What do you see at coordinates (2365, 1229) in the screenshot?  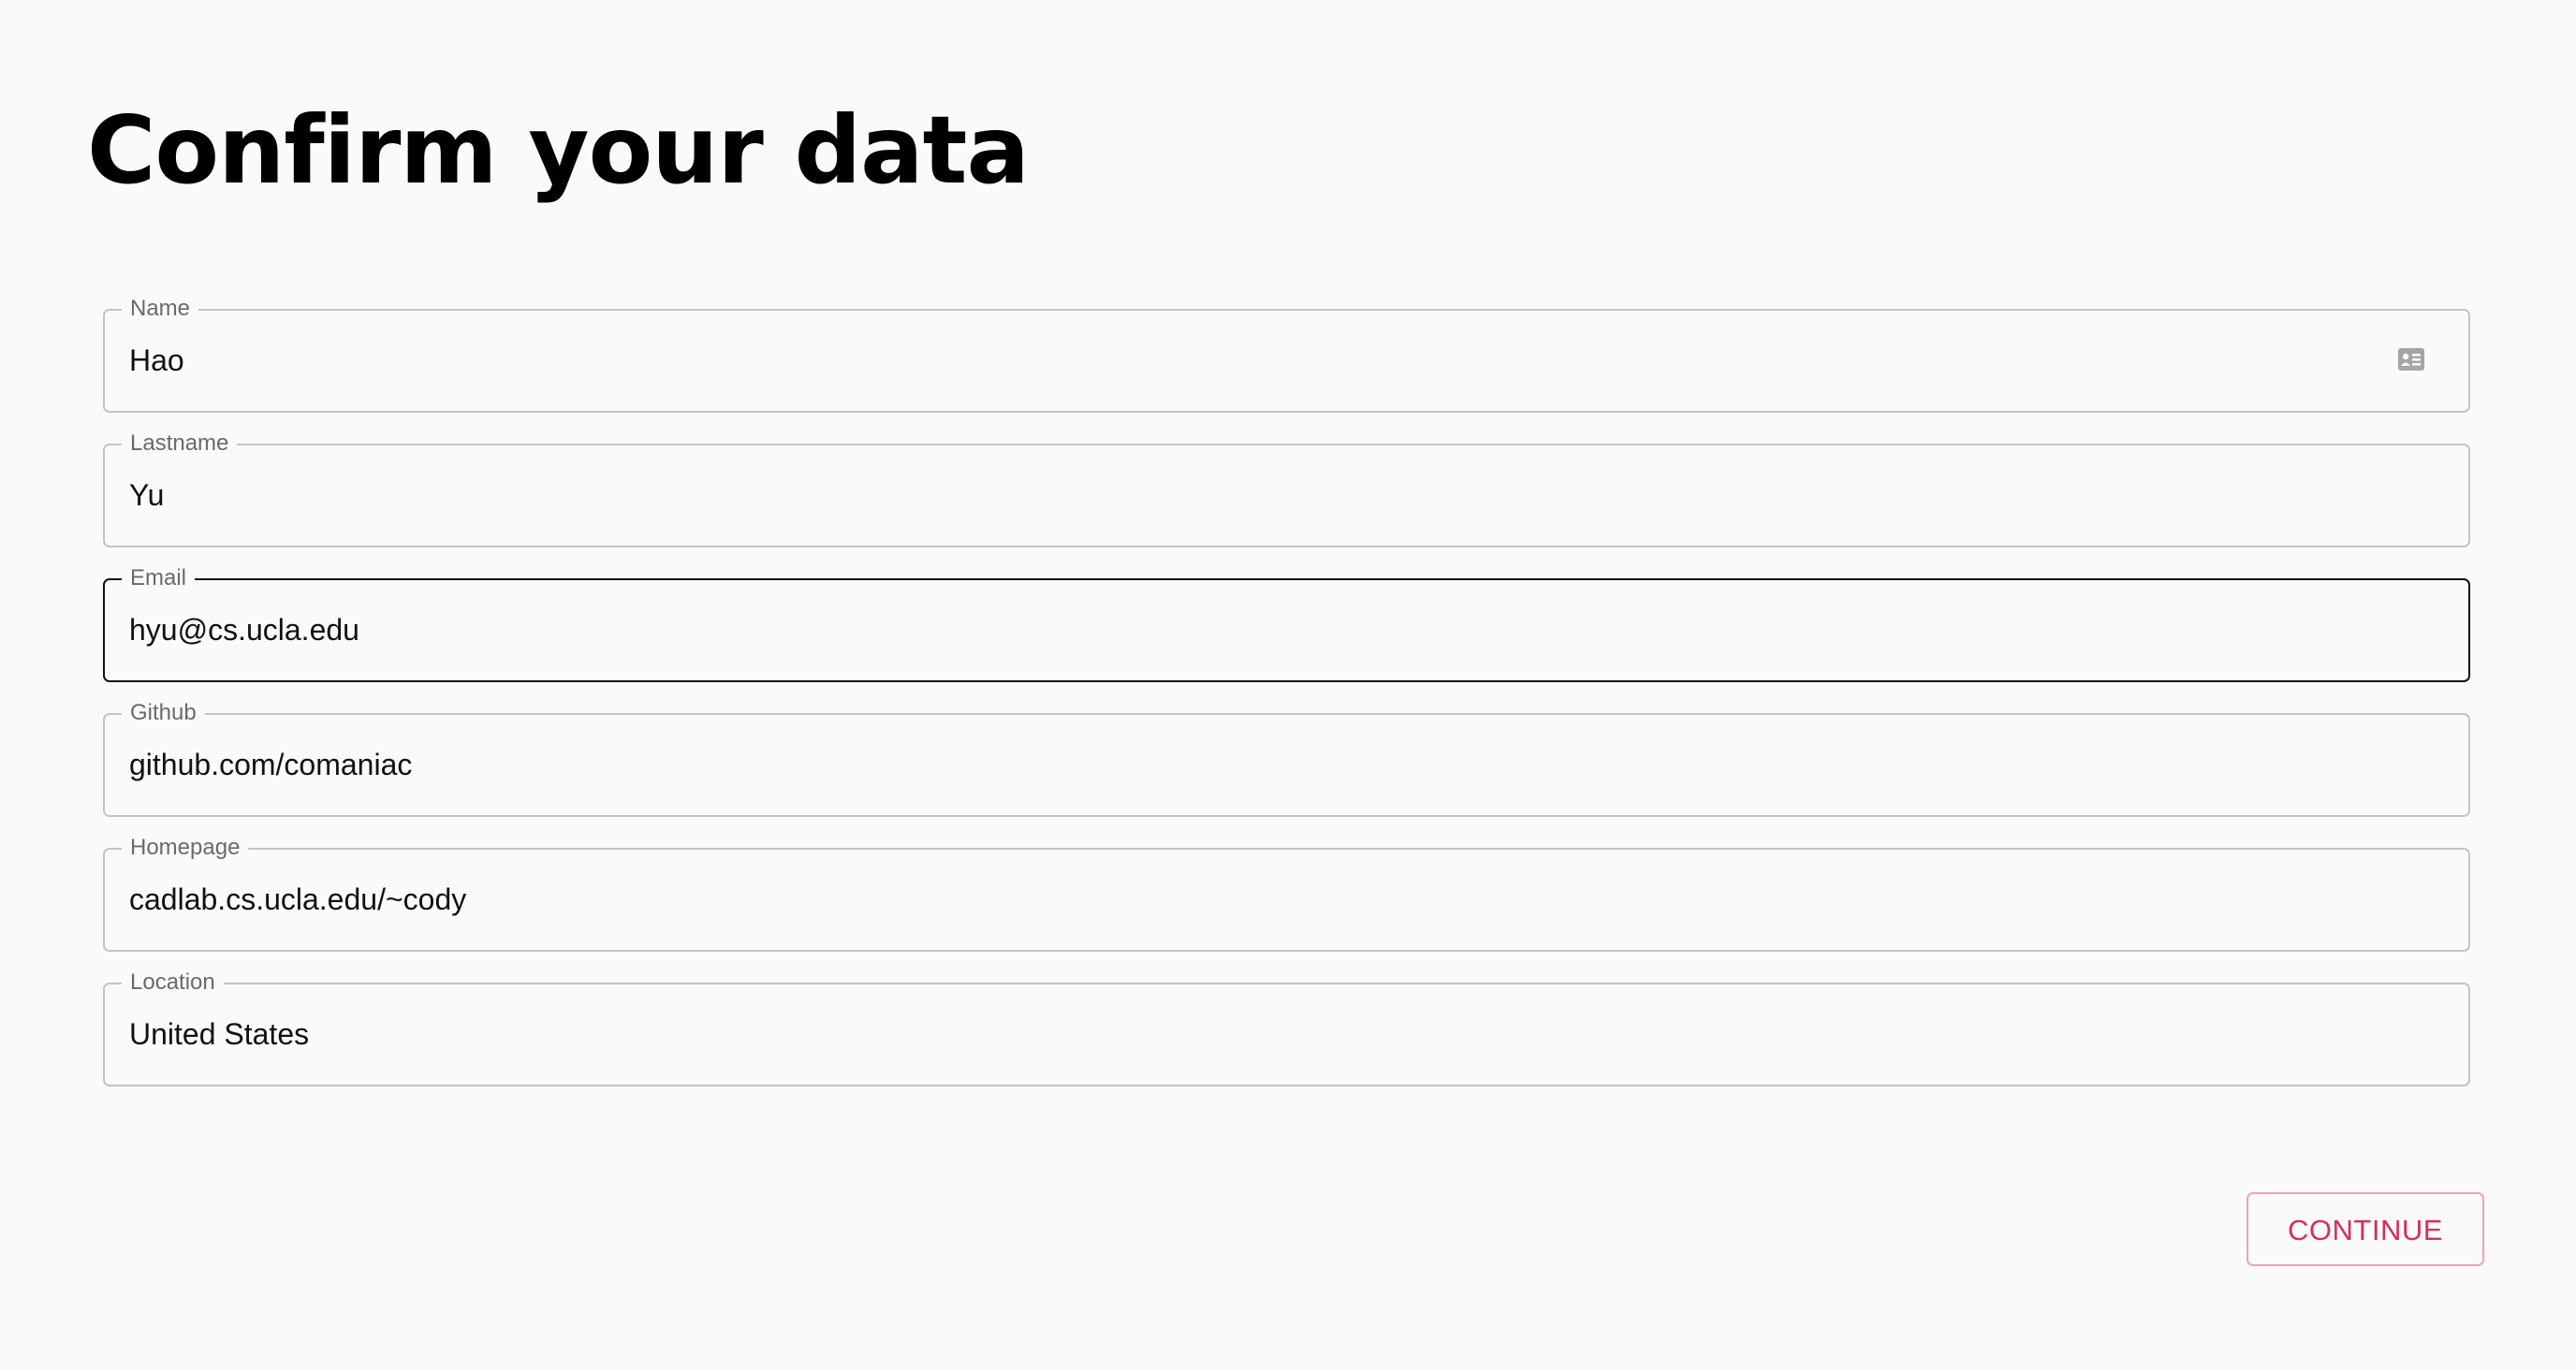 I see `continue-button: CONTINUE` at bounding box center [2365, 1229].